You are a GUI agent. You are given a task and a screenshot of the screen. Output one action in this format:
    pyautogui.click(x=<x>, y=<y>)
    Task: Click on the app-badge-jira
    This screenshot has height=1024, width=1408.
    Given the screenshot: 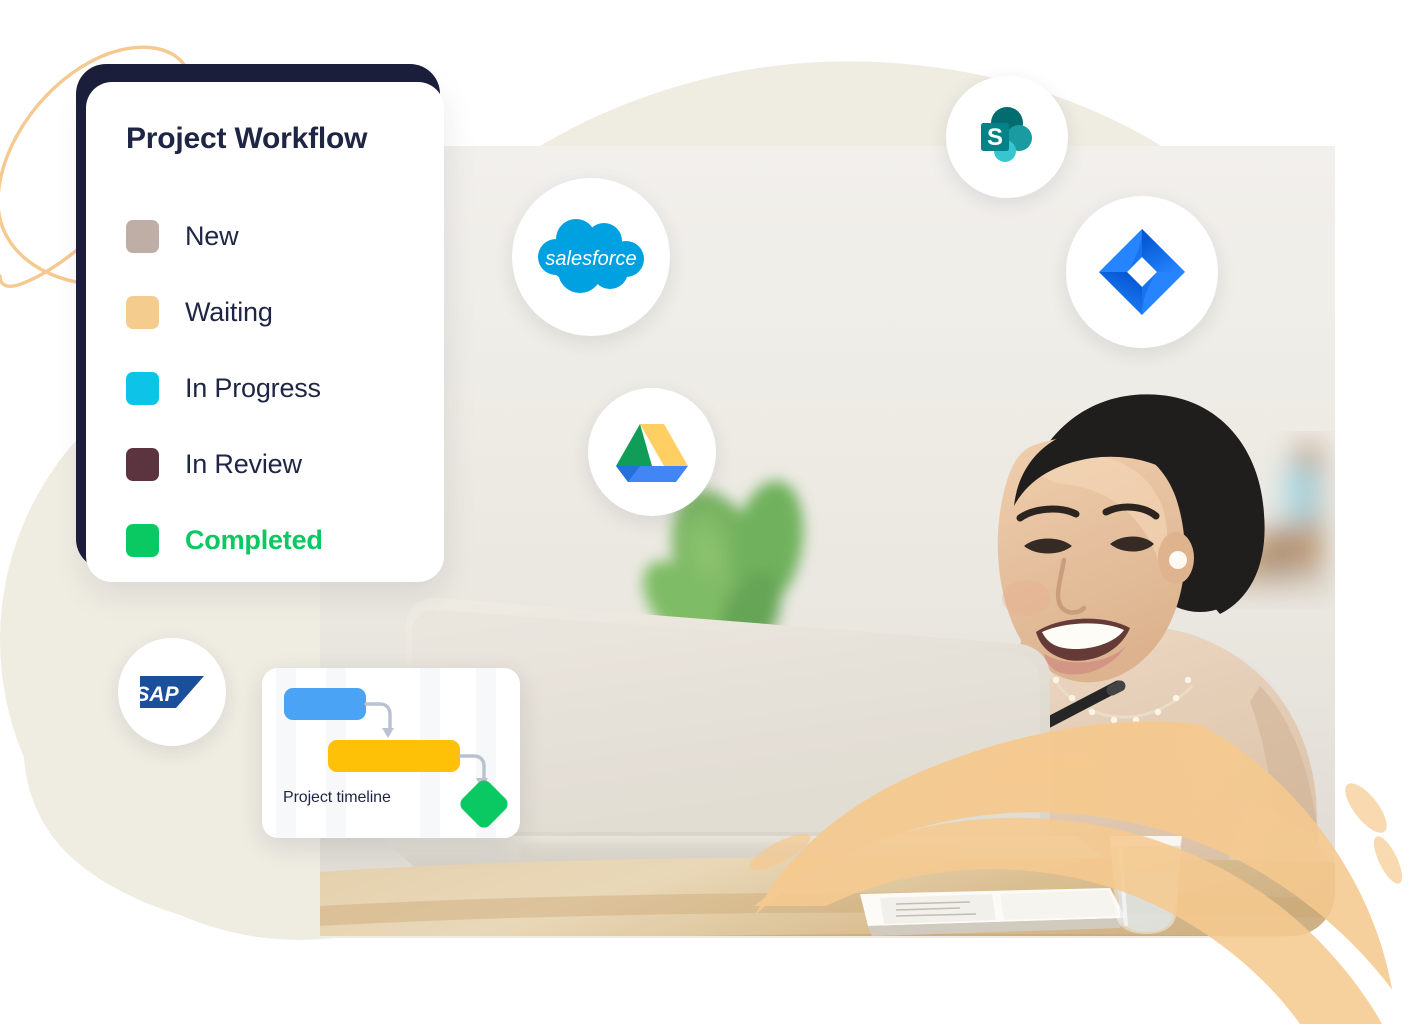 What is the action you would take?
    pyautogui.click(x=1142, y=272)
    